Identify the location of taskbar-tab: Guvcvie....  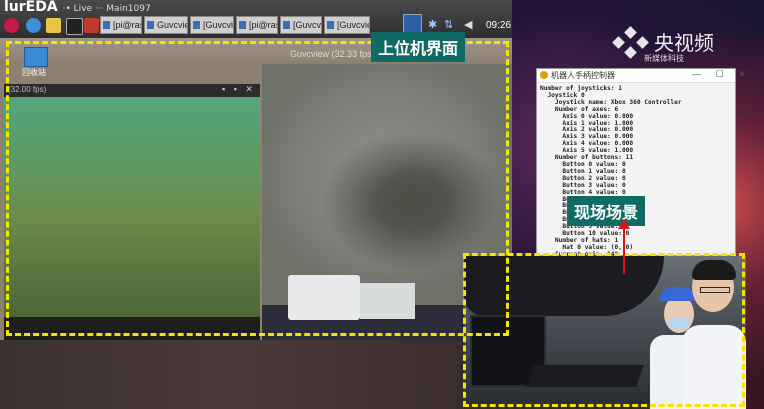
(166, 25).